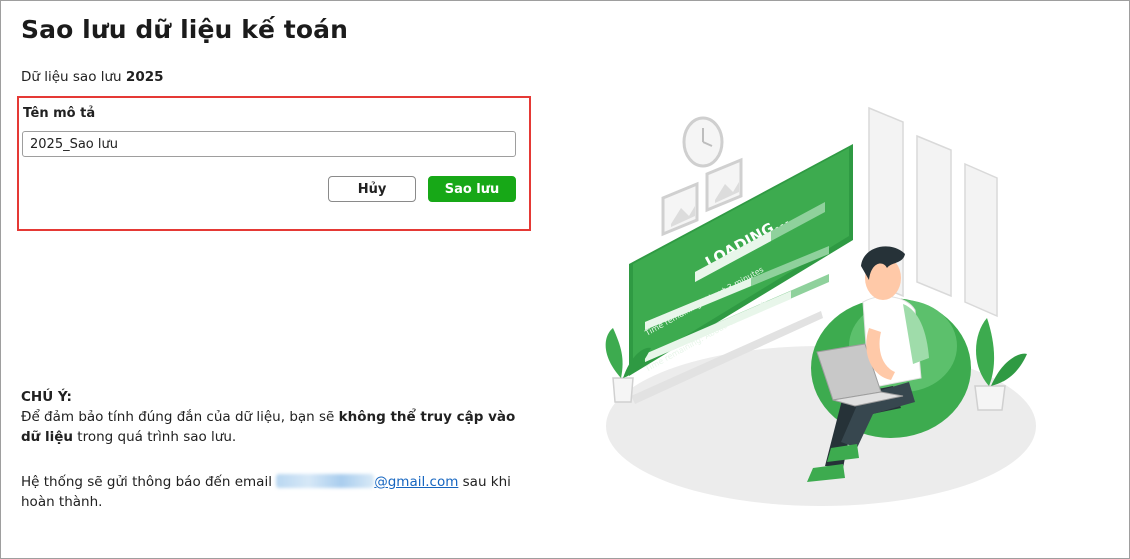 The width and height of the screenshot is (1130, 559). What do you see at coordinates (372, 189) in the screenshot?
I see `cancel-button: Hủy` at bounding box center [372, 189].